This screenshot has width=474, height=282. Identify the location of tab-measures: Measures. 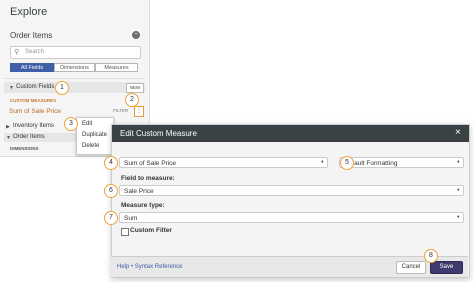
(116, 67).